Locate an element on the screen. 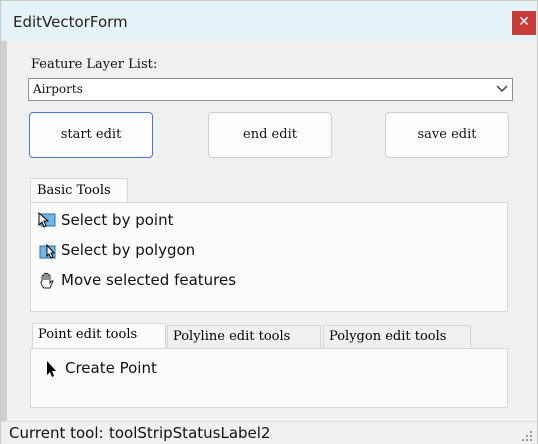  feature-layer-label: Feature Layer List: is located at coordinates (94, 64).